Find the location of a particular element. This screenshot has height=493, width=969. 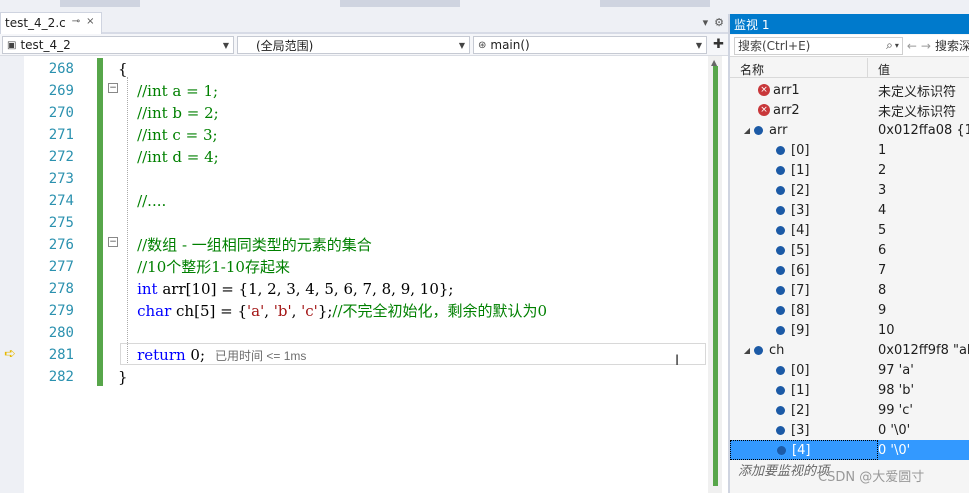

watch-value: 0x012ffa08 {1, 2 is located at coordinates (923, 130).